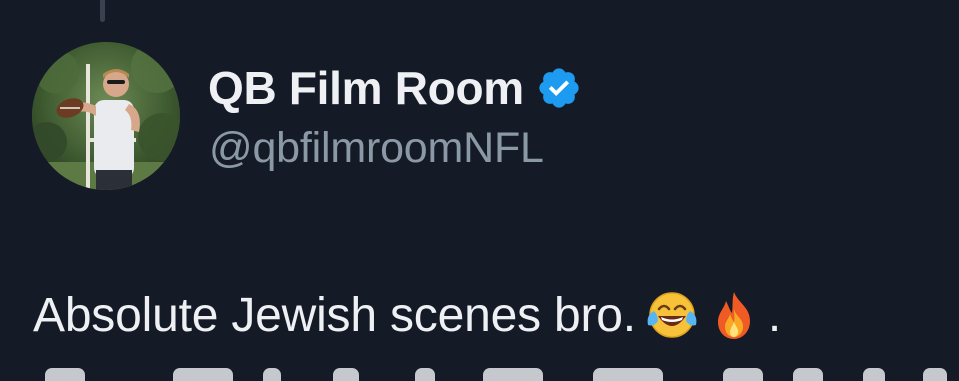 This screenshot has height=381, width=959. Describe the element at coordinates (496, 371) in the screenshot. I see `tweet-text-next-line-cropped` at that location.